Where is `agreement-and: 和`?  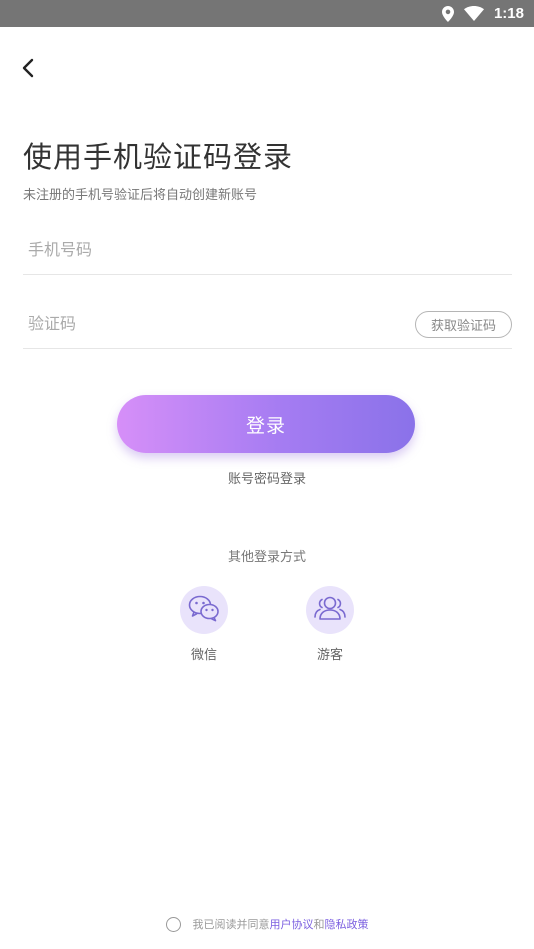
agreement-and: 和 is located at coordinates (319, 924).